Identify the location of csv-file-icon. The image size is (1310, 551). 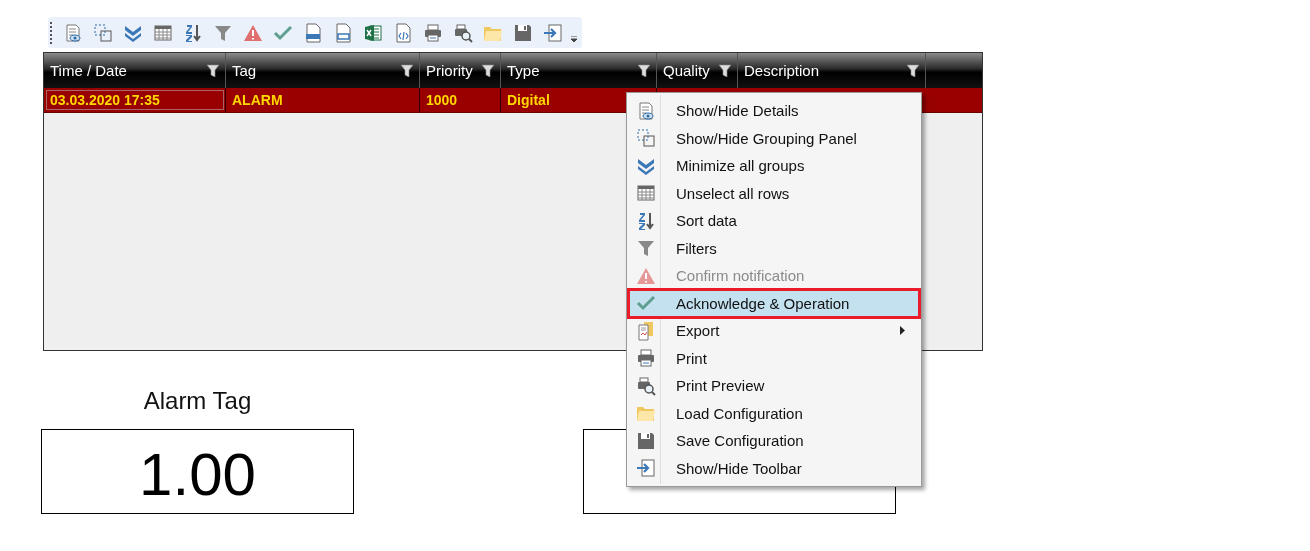
(343, 32).